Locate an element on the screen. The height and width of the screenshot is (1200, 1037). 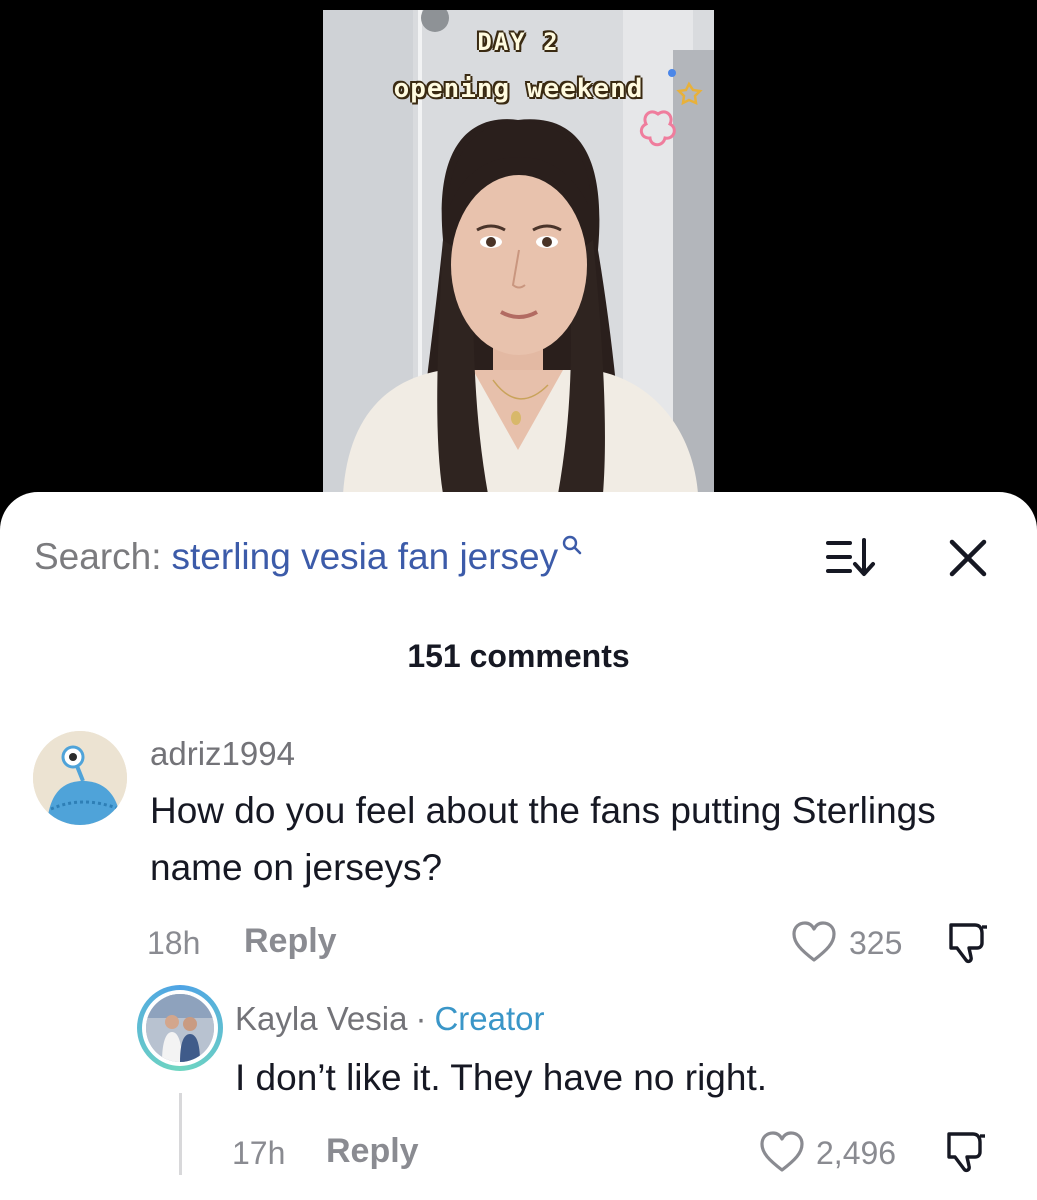
profile-photo-icon is located at coordinates (180, 1028).